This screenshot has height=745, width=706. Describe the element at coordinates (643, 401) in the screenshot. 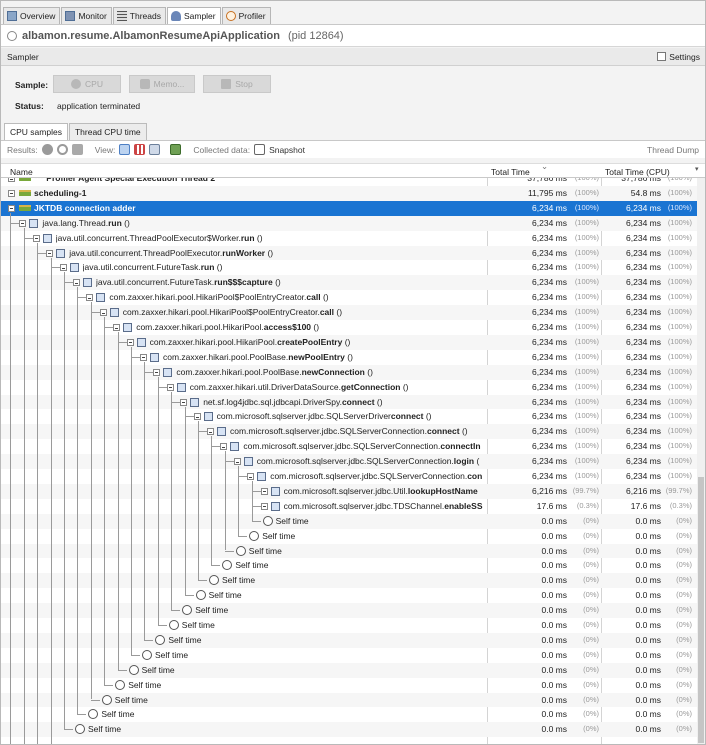

I see `cpu-time-cell: 6,234 ms` at that location.